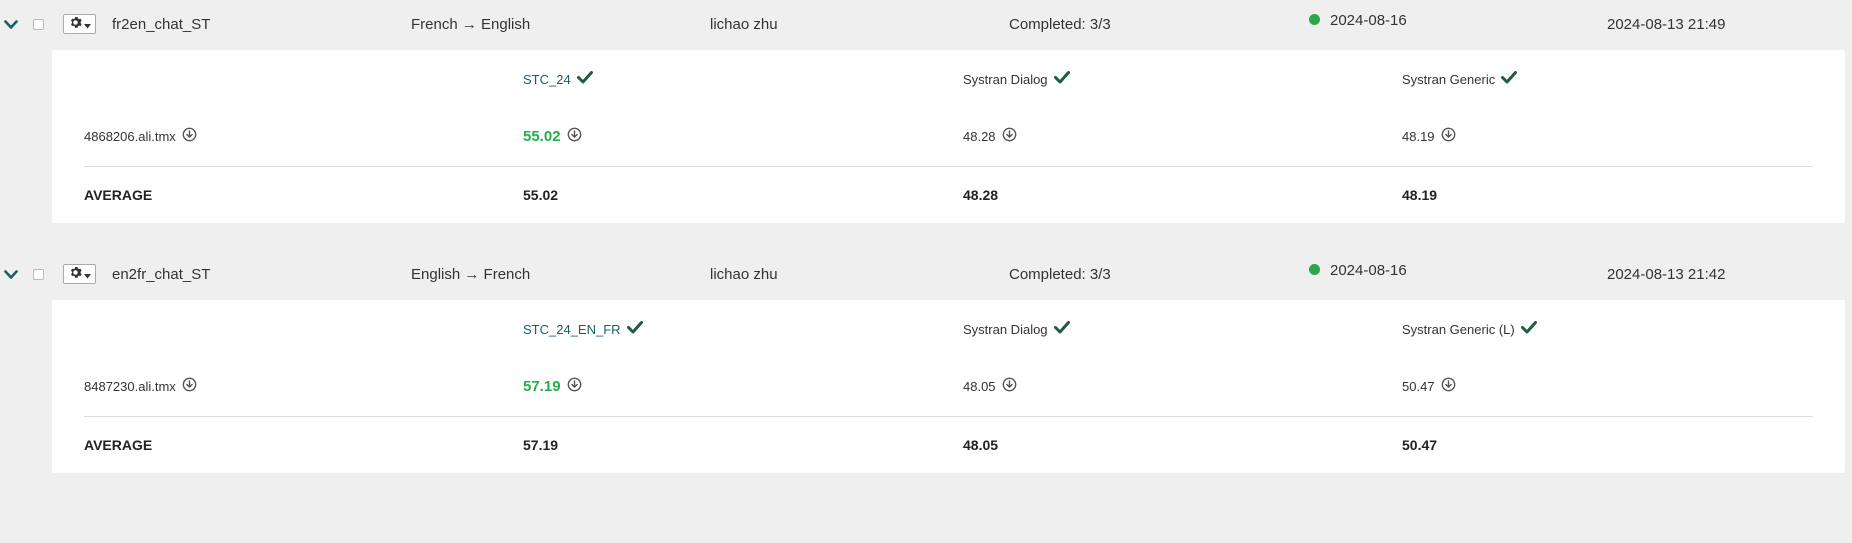 This screenshot has height=543, width=1852. What do you see at coordinates (1418, 386) in the screenshot?
I see `score-value: 50.47` at bounding box center [1418, 386].